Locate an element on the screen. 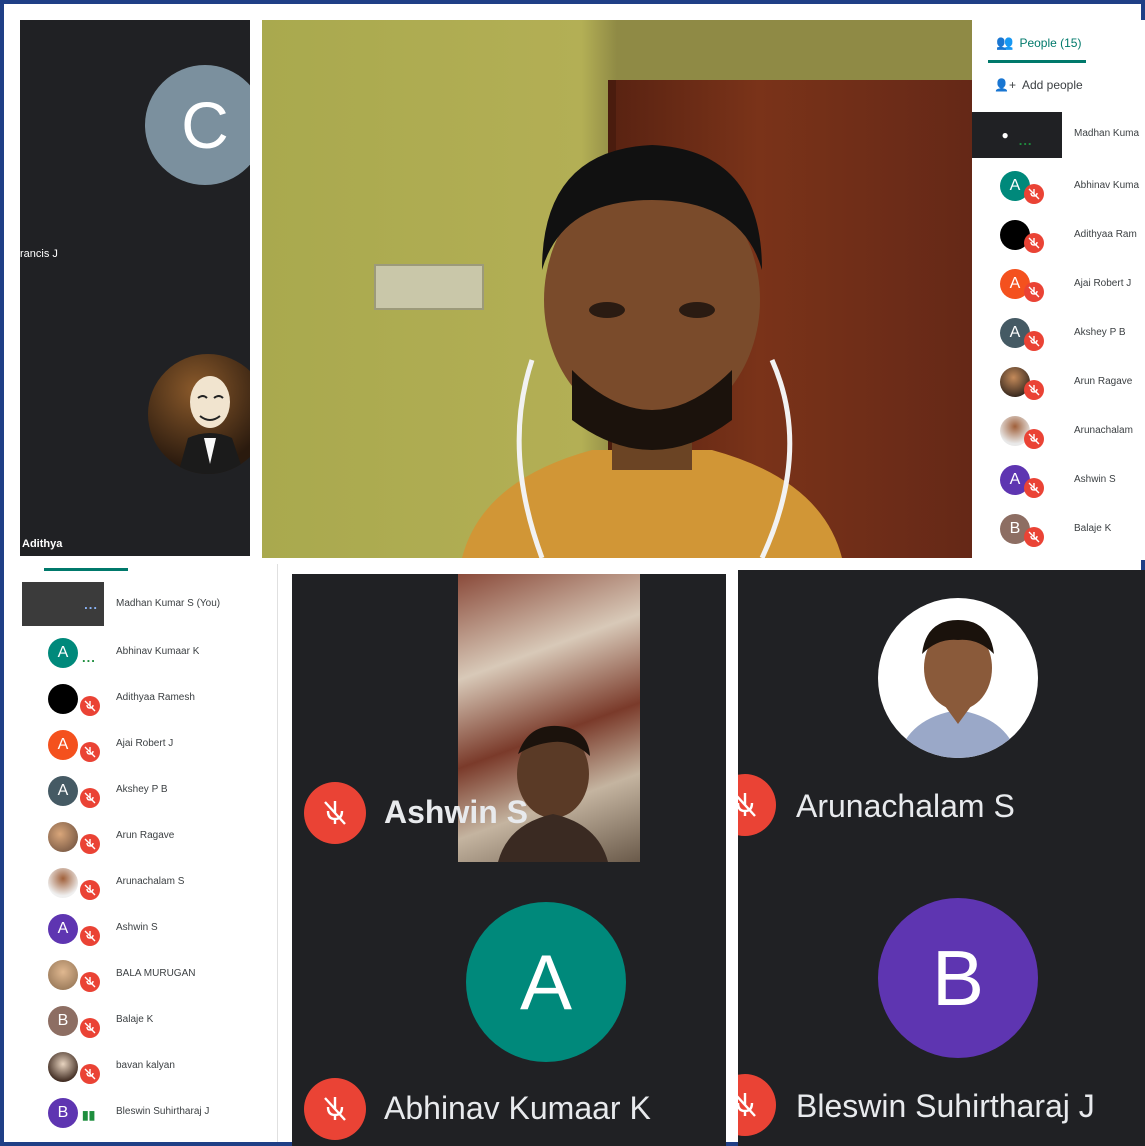  tile-name-abhinav: Abhinav Kumaar K is located at coordinates (517, 1108).